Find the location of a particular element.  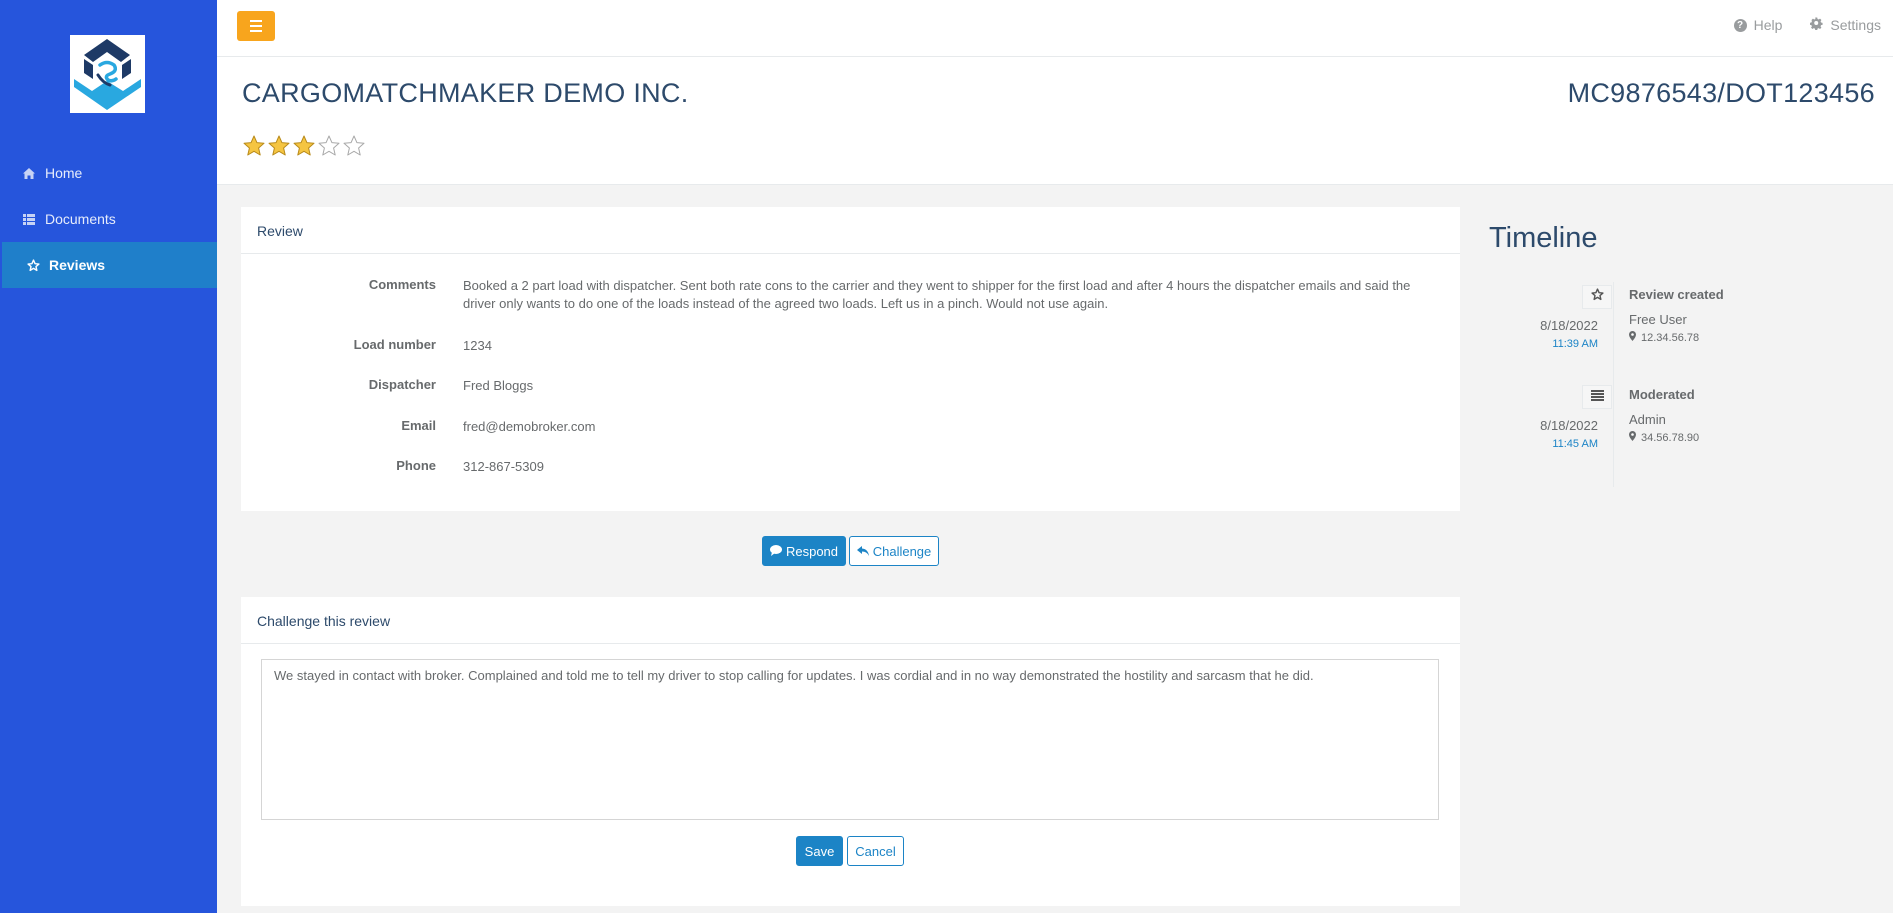

save-button: Save is located at coordinates (819, 851).